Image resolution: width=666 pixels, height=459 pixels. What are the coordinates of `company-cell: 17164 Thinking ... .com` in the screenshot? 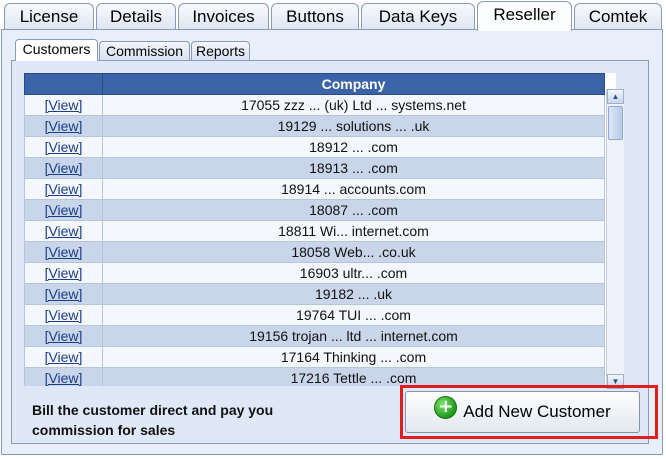 It's located at (353, 357).